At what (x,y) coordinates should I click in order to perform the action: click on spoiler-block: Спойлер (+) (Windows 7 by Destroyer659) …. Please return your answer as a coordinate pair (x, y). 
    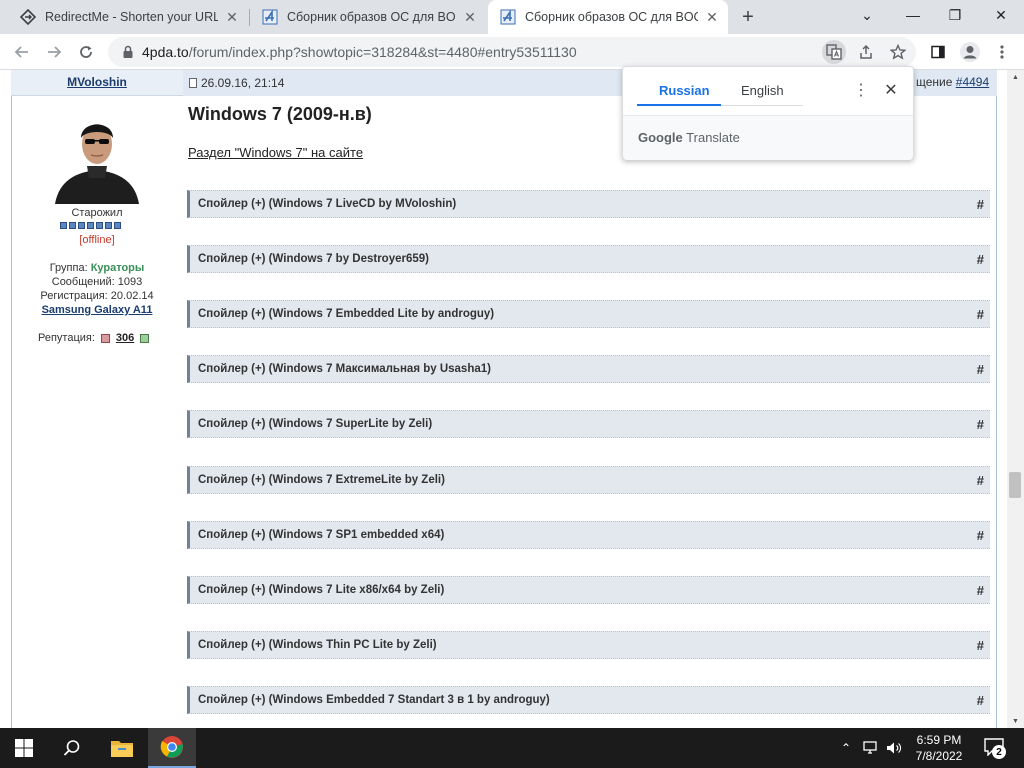
    Looking at the image, I should click on (588, 259).